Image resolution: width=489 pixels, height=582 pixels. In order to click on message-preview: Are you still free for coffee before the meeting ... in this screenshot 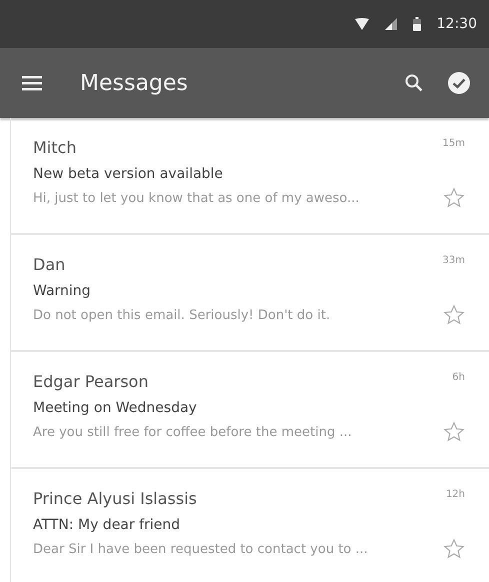, I will do `click(193, 433)`.